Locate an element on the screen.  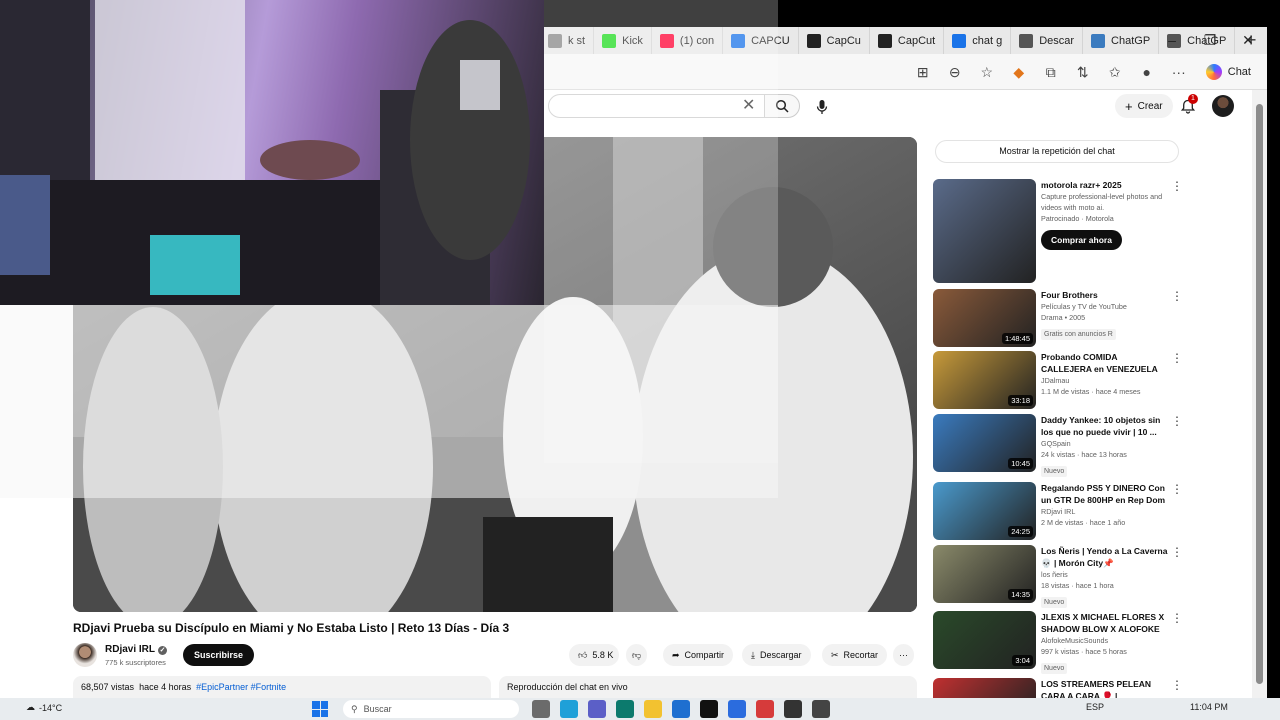
hashtags: #EpicPartner #Fortnite is located at coordinates (241, 687).